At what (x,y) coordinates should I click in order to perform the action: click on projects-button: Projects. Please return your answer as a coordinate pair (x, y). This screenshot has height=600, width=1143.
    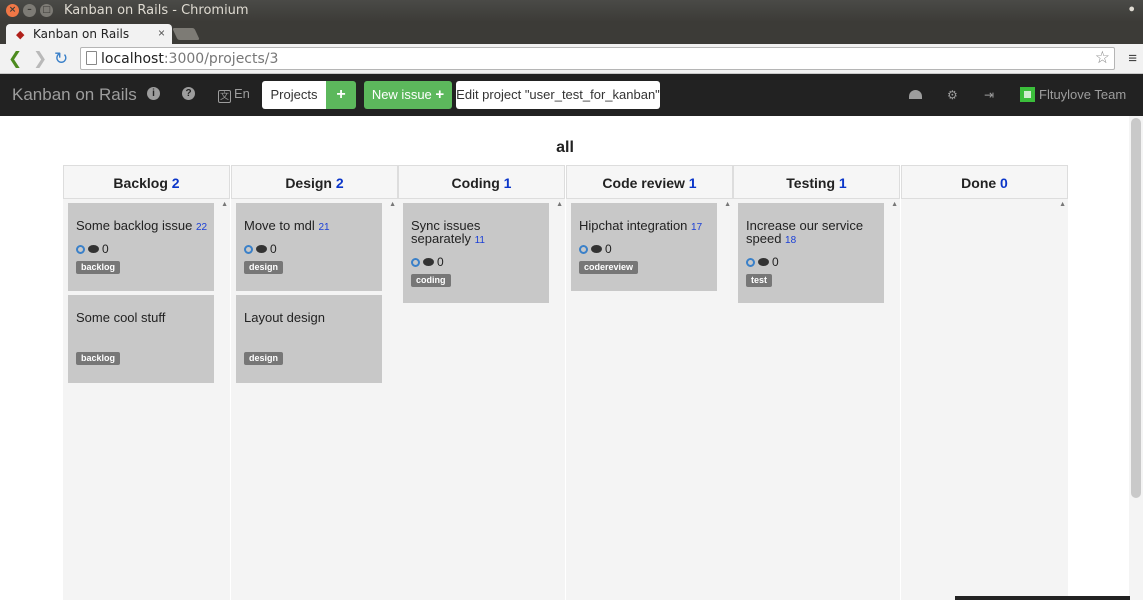
    Looking at the image, I should click on (294, 95).